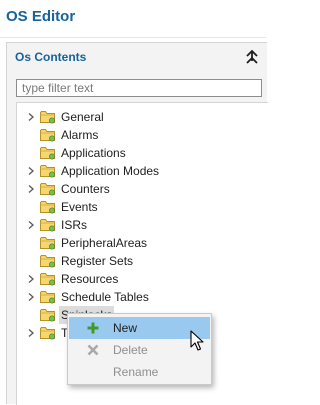 Image resolution: width=320 pixels, height=405 pixels. What do you see at coordinates (97, 261) in the screenshot?
I see `tree-item-label: Register Sets` at bounding box center [97, 261].